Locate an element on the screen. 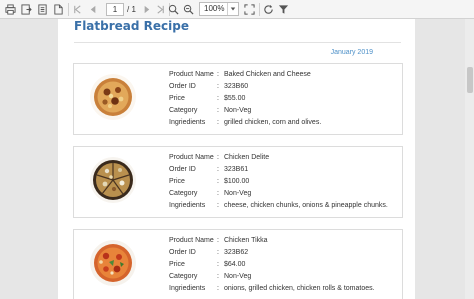  document-button is located at coordinates (58, 9).